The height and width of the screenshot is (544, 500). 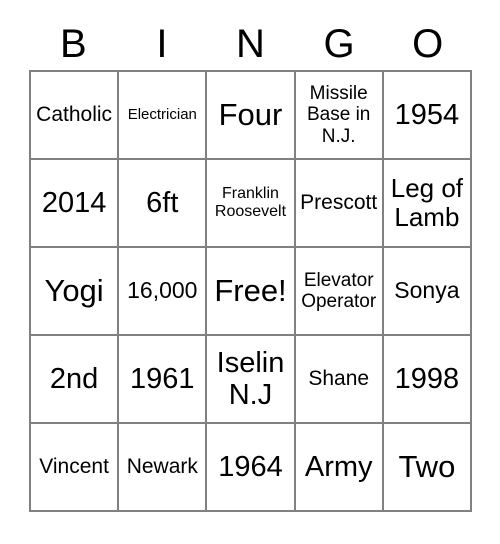 I want to click on bingo-cell-text: Franklin Roosevelt, so click(x=250, y=202).